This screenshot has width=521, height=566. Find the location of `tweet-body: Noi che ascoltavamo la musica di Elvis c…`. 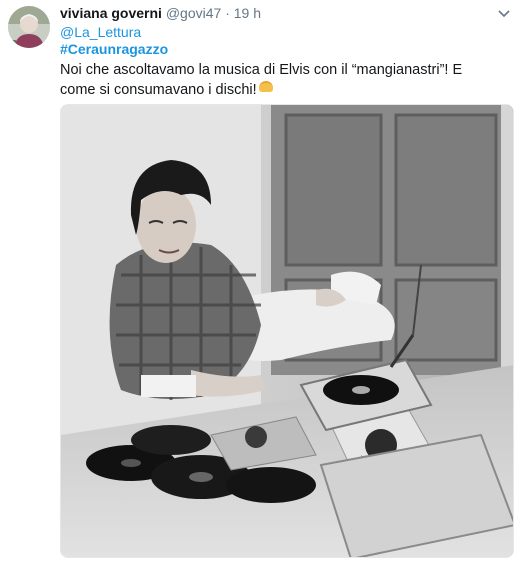

tweet-body: Noi che ascoltavamo la musica di Elvis c… is located at coordinates (261, 80).